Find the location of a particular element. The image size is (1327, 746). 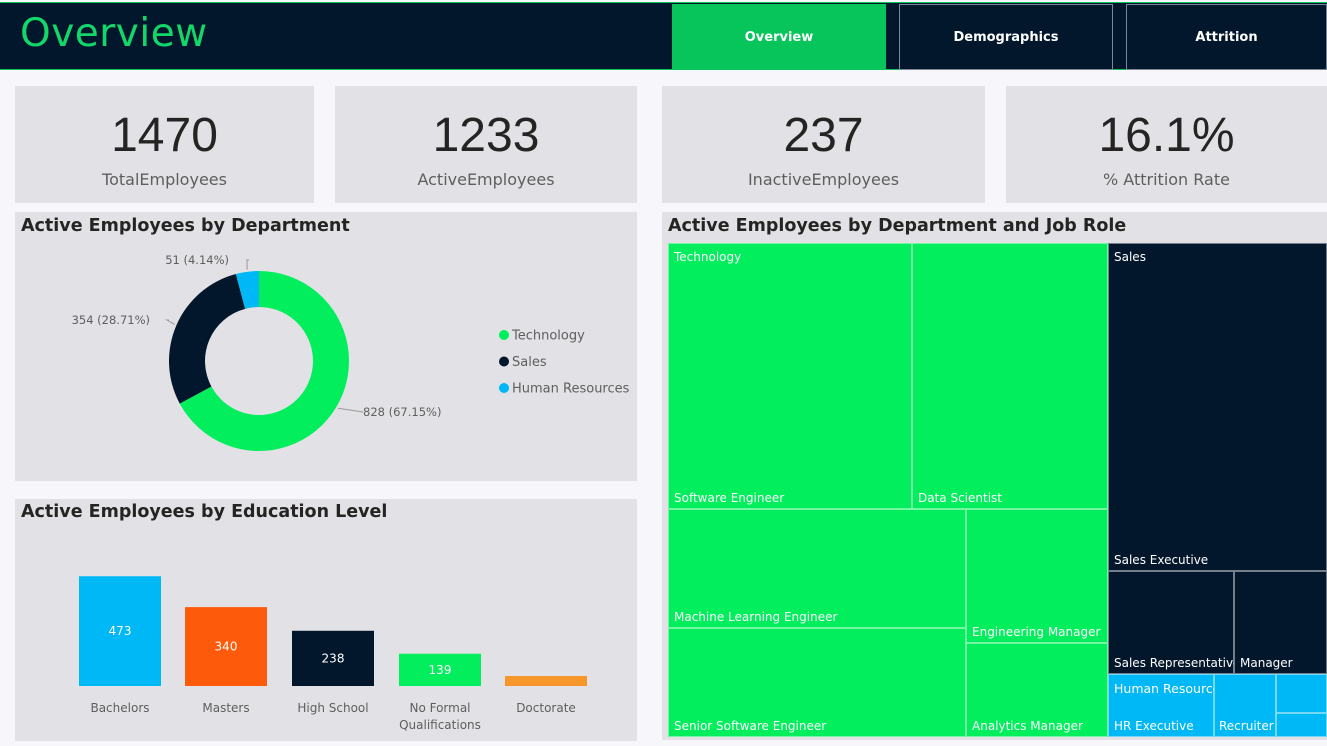

treemap-role-label: Sales Executive is located at coordinates (1161, 560).